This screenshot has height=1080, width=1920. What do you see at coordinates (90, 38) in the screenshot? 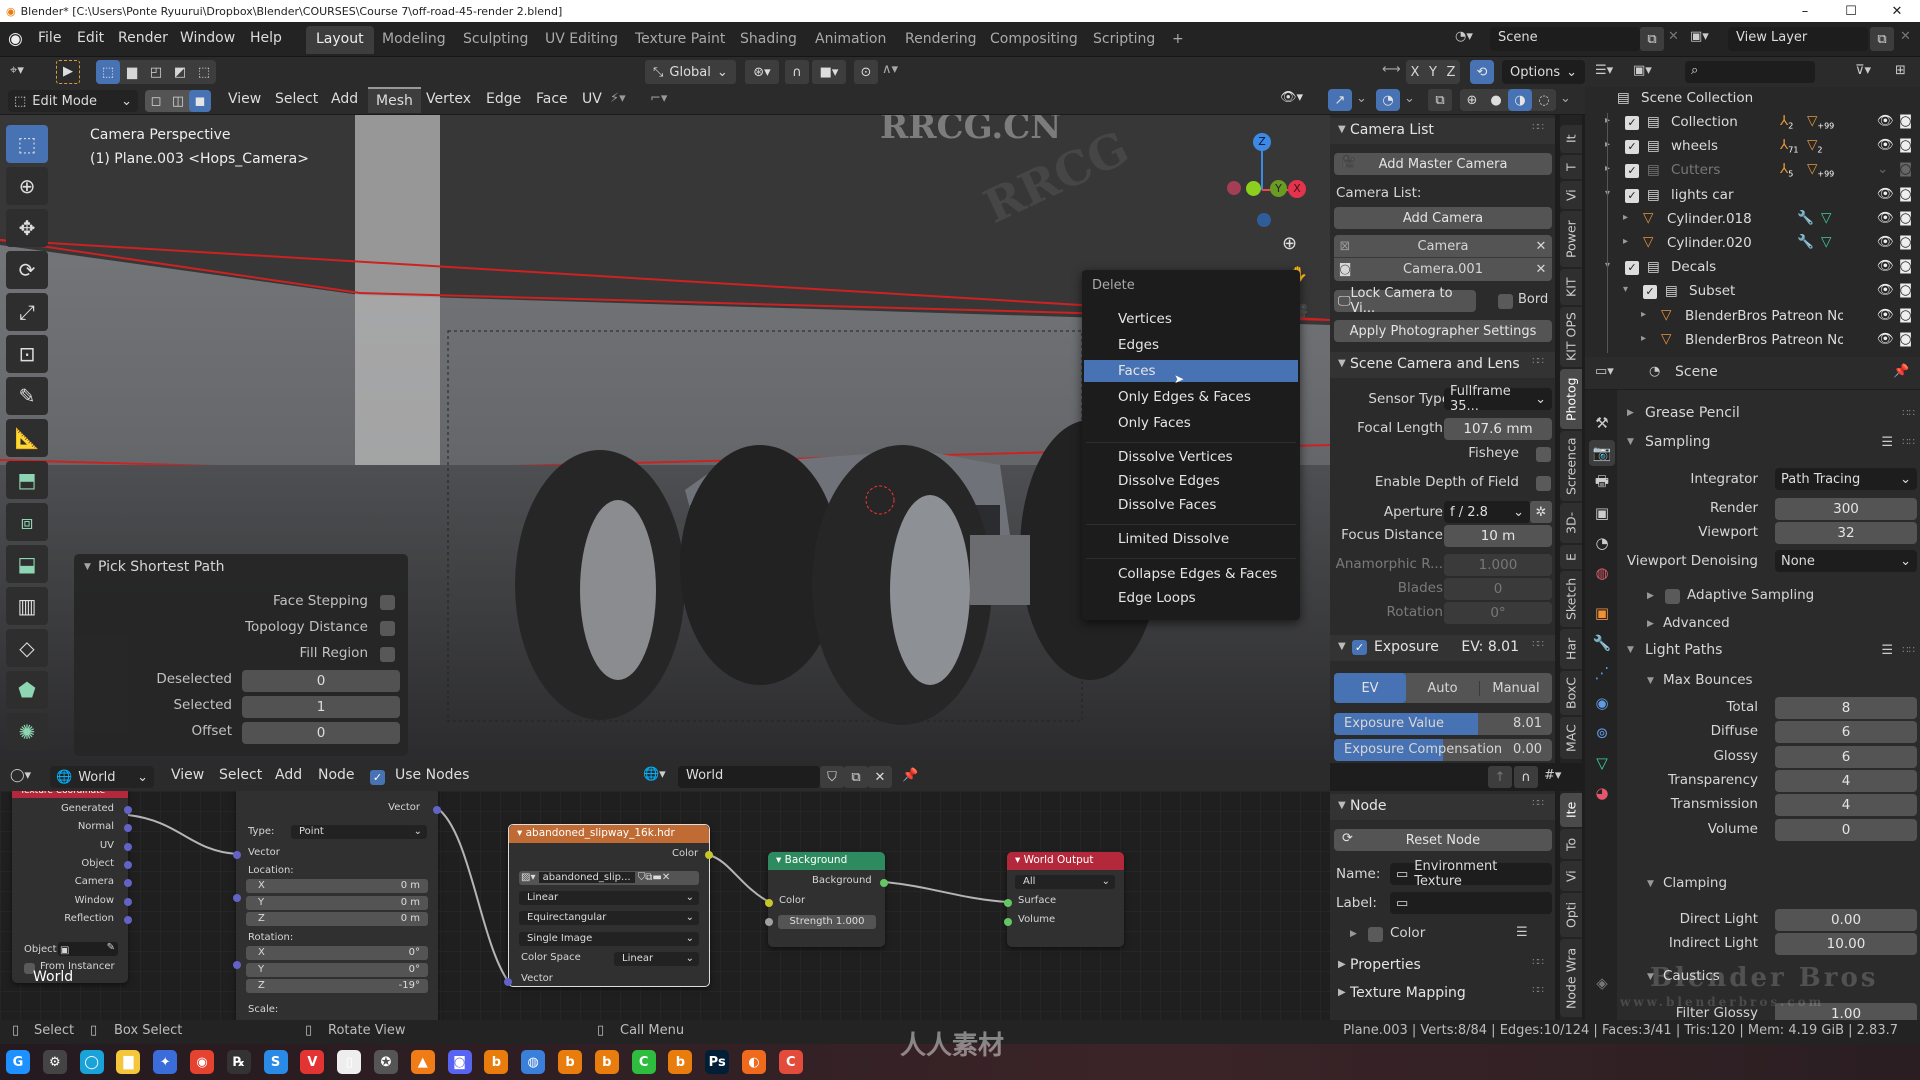
I see `menu-edit: Edit` at bounding box center [90, 38].